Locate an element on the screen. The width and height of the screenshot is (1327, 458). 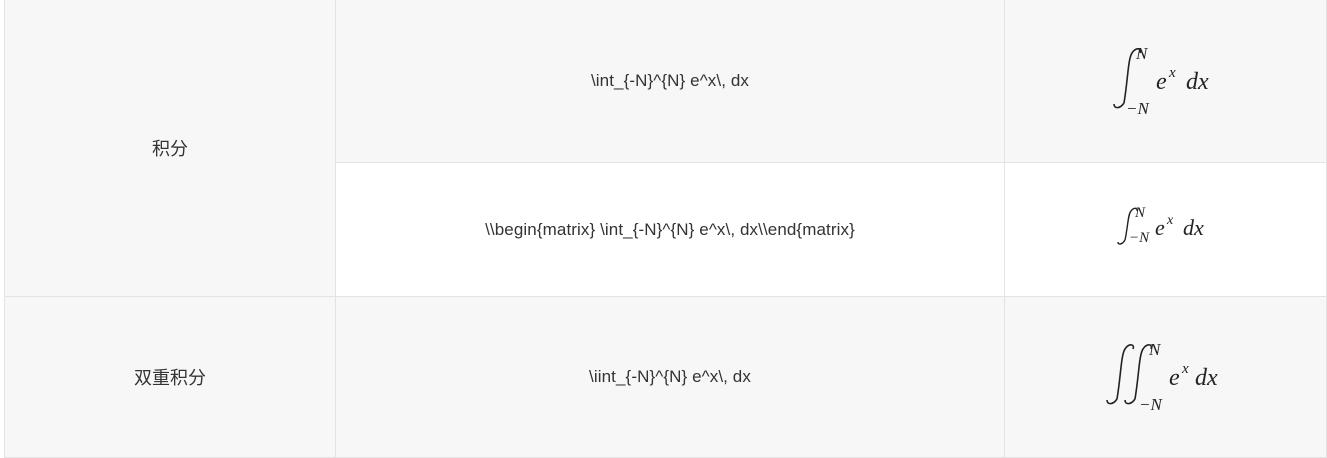
latex-code: \int_{-N}^{N} e^x\, dx is located at coordinates (669, 80).